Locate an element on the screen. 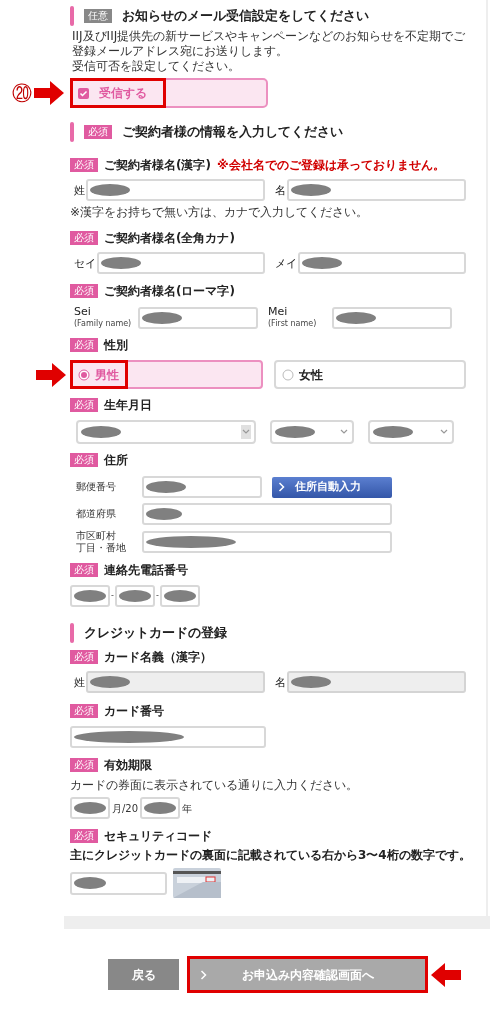  input-label: メイ is located at coordinates (286, 263).